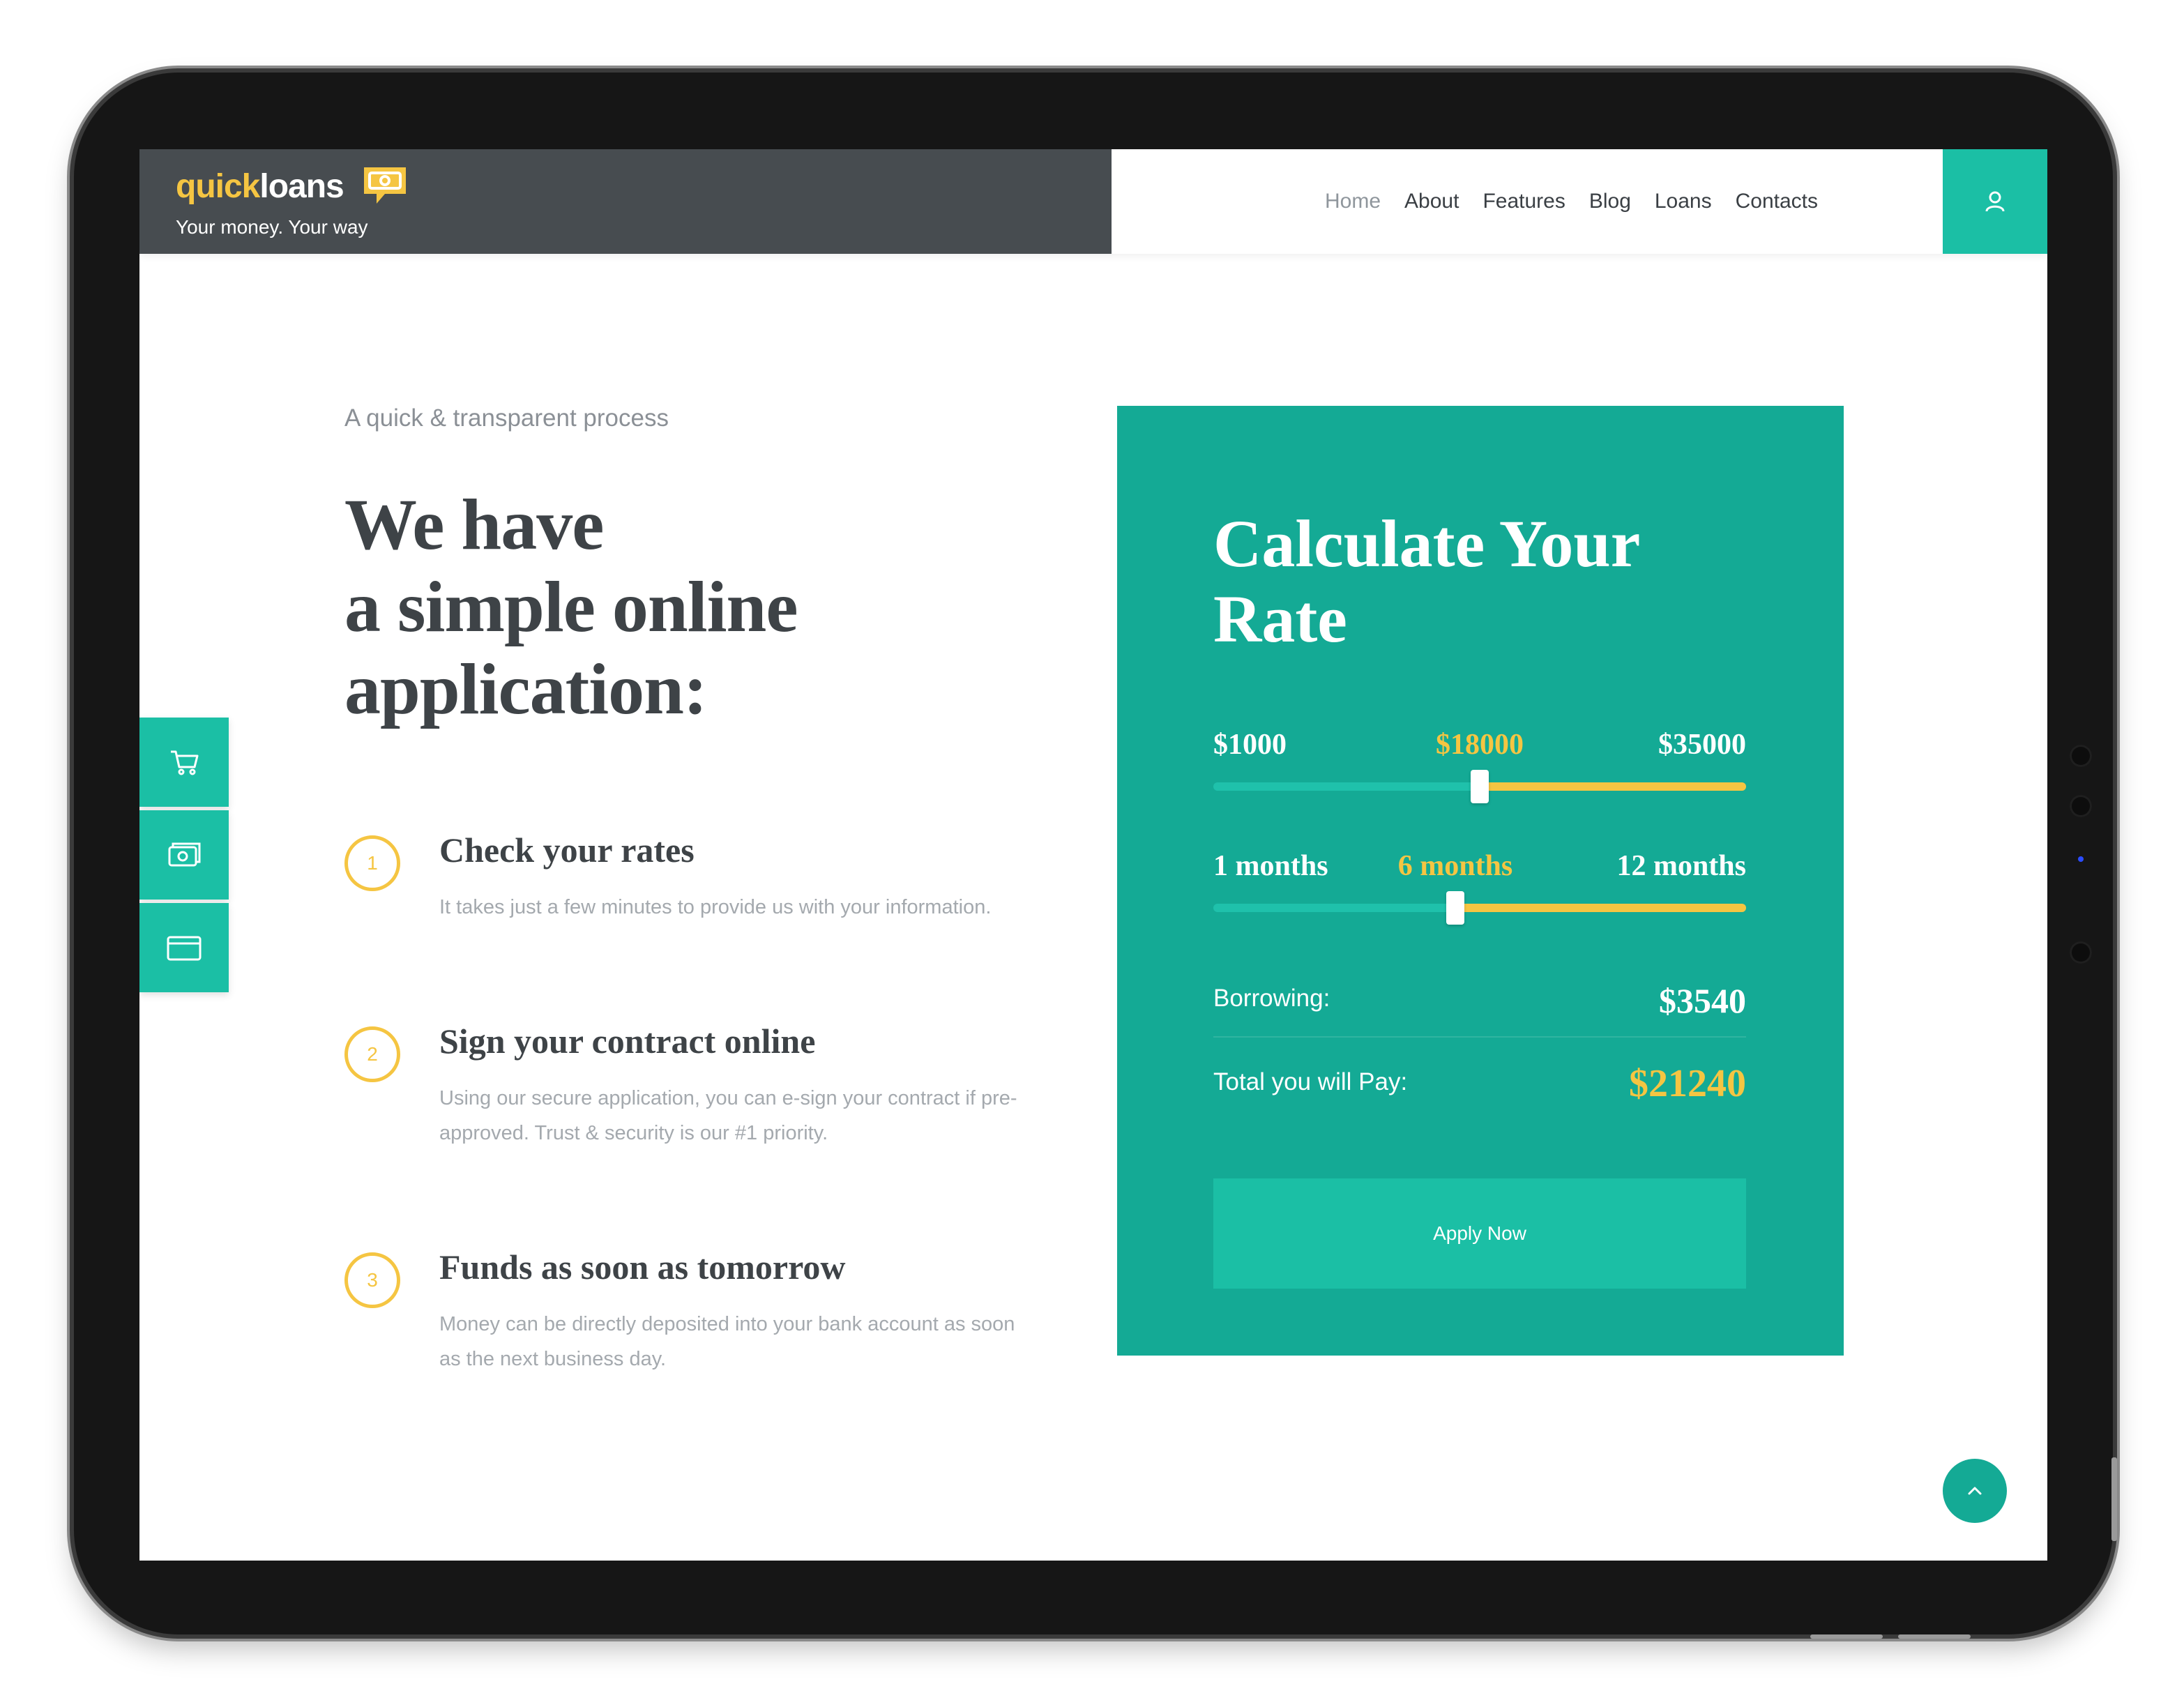 This screenshot has width=2184, height=1707. What do you see at coordinates (1479, 1233) in the screenshot?
I see `apply-now-button: Apply Now` at bounding box center [1479, 1233].